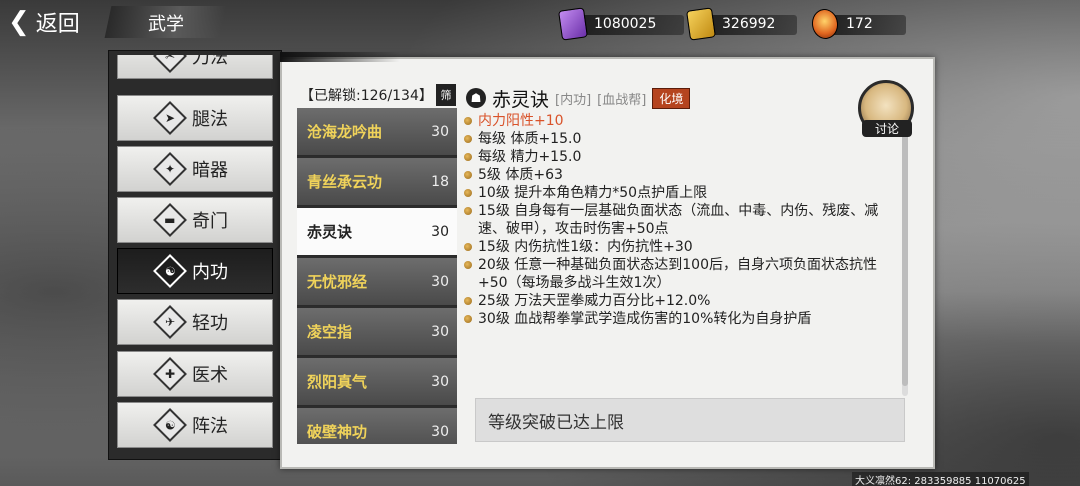  Describe the element at coordinates (377, 182) in the screenshot. I see `skill-item: 青丝承云功 18` at that location.